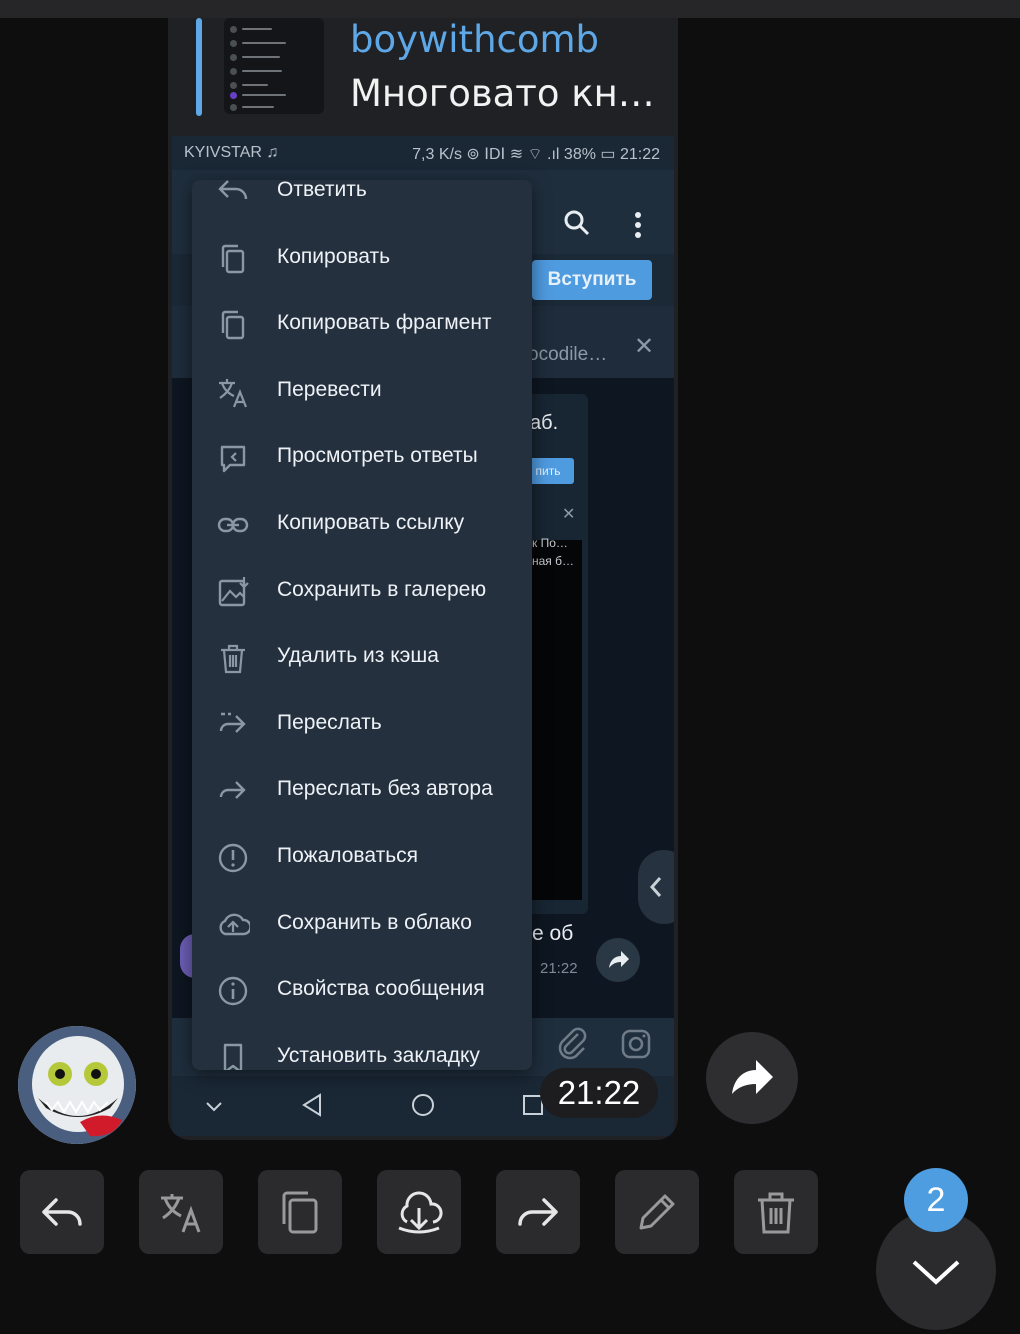 This screenshot has height=1334, width=1020. What do you see at coordinates (636, 1044) in the screenshot?
I see `instagram-icon` at bounding box center [636, 1044].